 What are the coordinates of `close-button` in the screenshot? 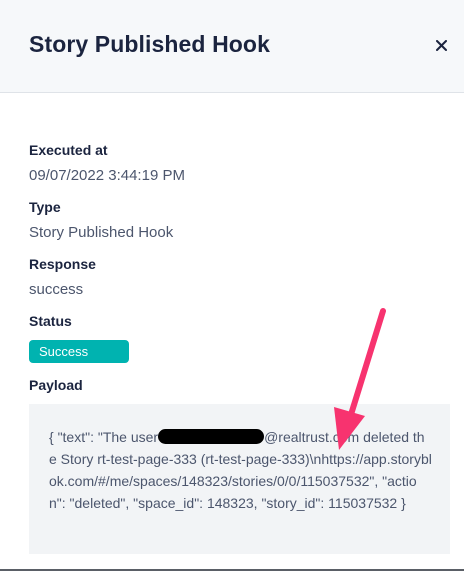 It's located at (441, 45).